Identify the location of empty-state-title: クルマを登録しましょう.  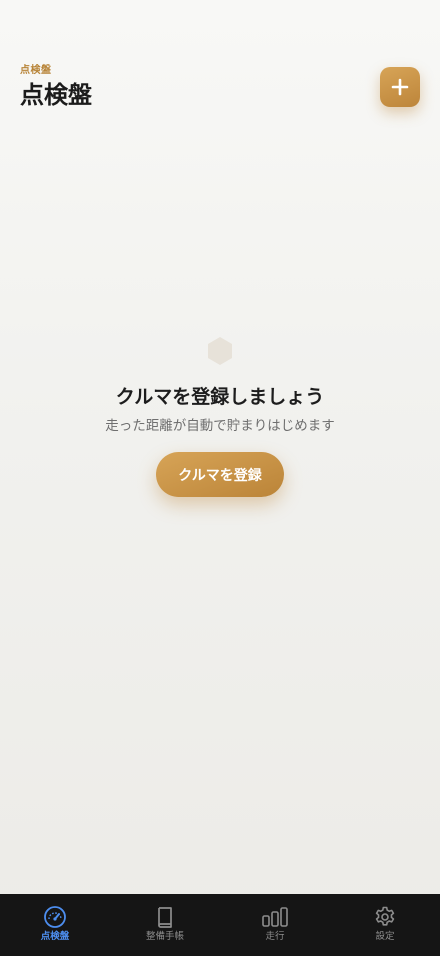
(220, 397).